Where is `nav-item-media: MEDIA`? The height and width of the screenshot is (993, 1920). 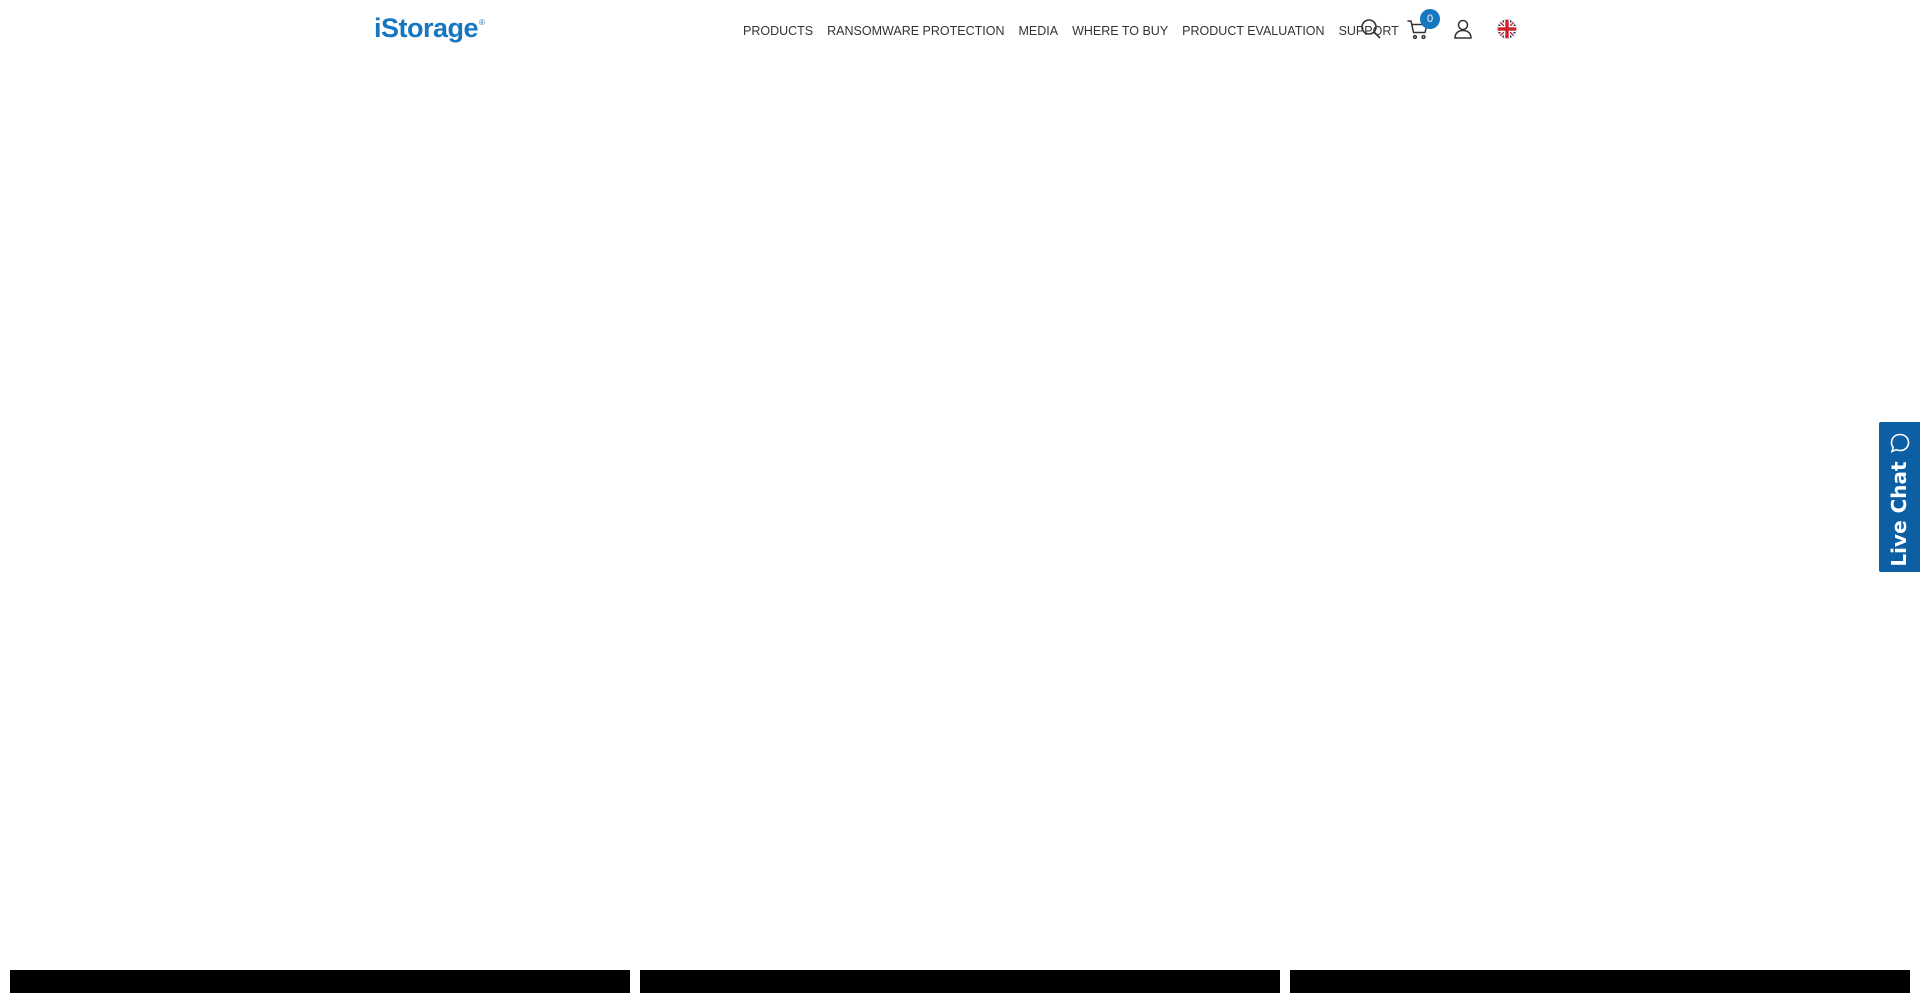 nav-item-media: MEDIA is located at coordinates (1038, 31).